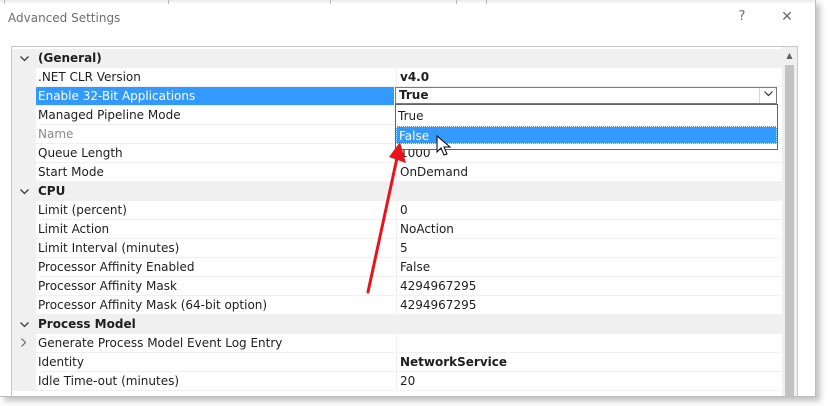  Describe the element at coordinates (407, 2) in the screenshot. I see `title-top-strip` at that location.